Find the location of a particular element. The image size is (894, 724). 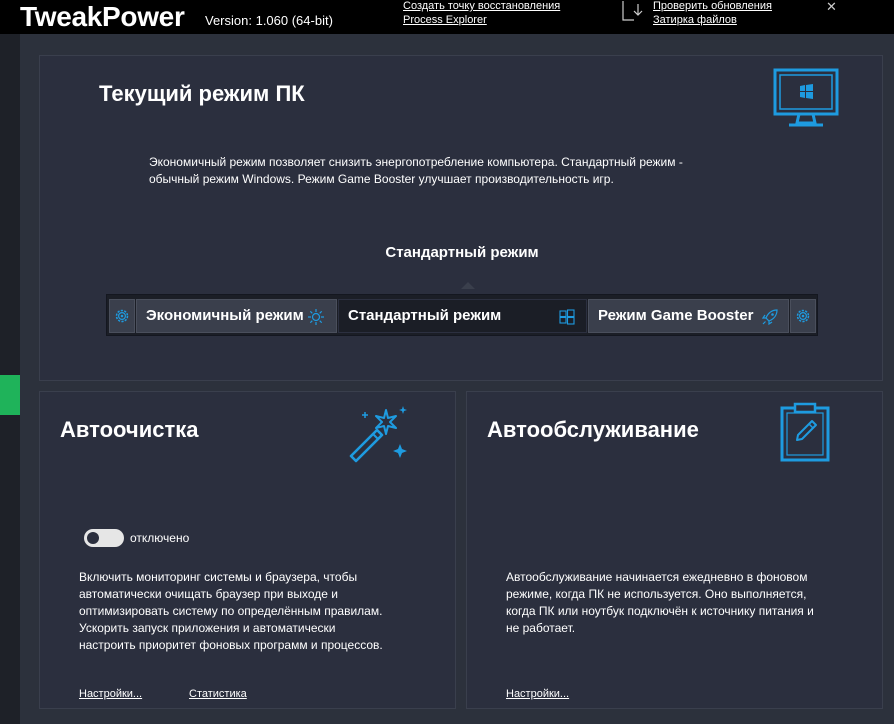

auto-clean-title: Автоочистка is located at coordinates (129, 429).